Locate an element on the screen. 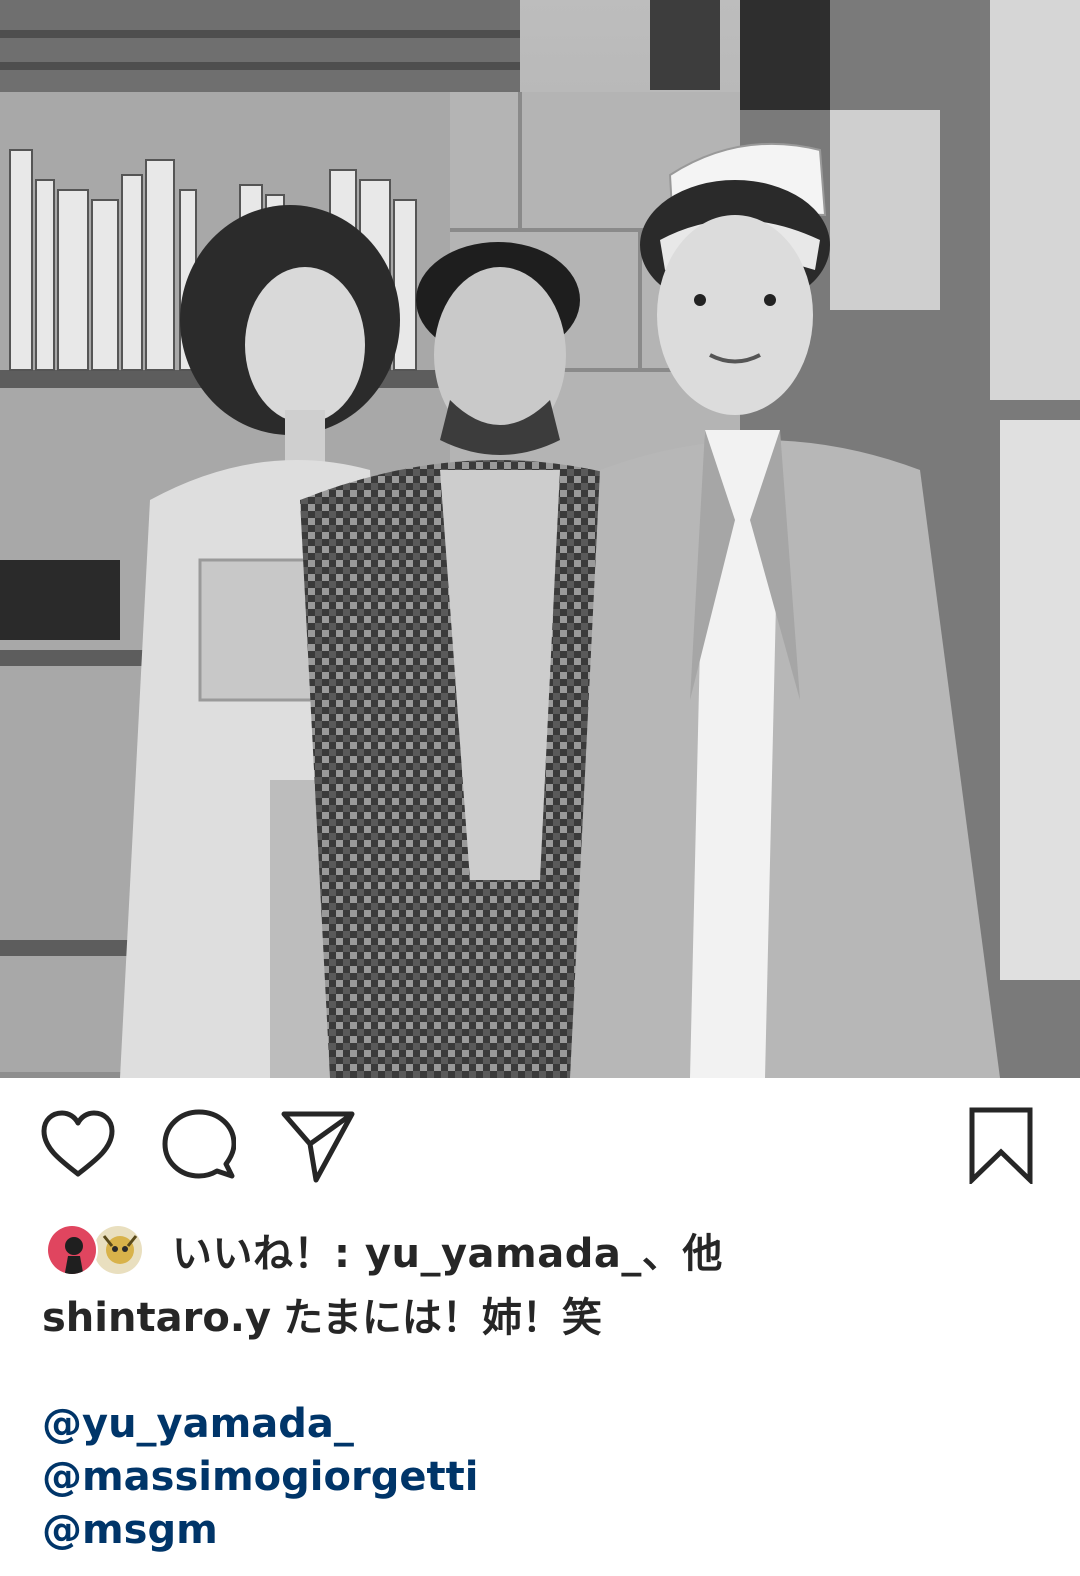 The height and width of the screenshot is (1576, 1080). send-icon is located at coordinates (318, 1147).